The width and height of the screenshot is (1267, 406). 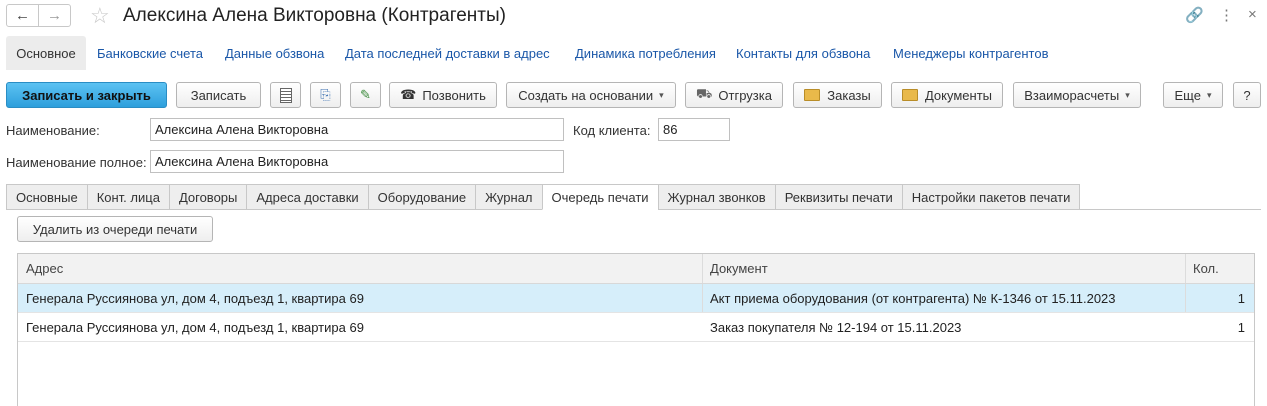 What do you see at coordinates (612, 130) in the screenshot?
I see `client-code-label: Код клиента:` at bounding box center [612, 130].